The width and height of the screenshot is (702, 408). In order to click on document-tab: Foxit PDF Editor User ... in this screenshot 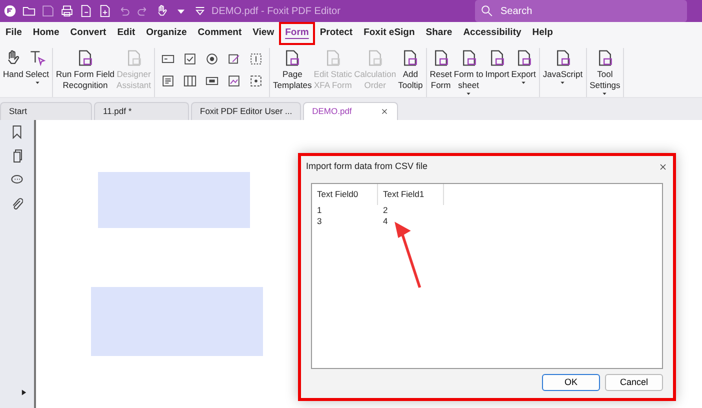, I will do `click(246, 111)`.